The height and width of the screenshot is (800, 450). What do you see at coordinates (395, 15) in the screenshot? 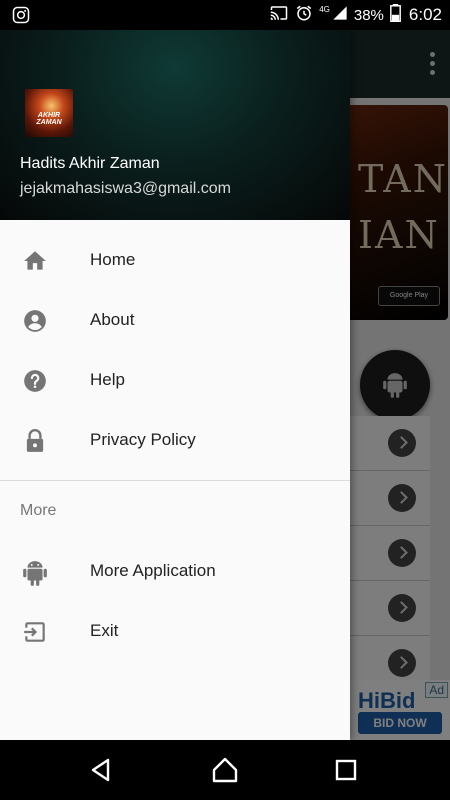
I see `battery-icon` at bounding box center [395, 15].